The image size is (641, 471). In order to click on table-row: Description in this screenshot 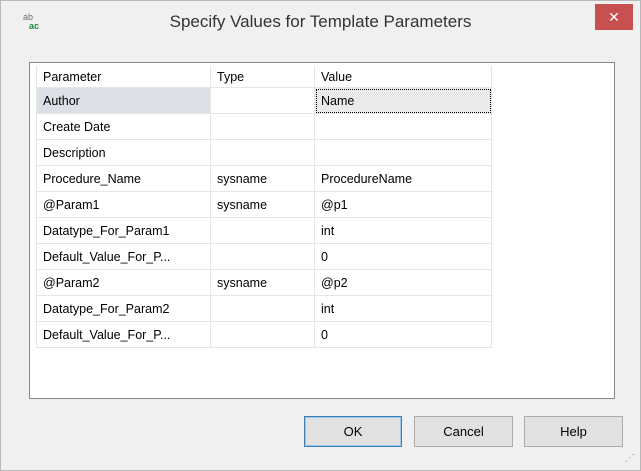, I will do `click(264, 152)`.